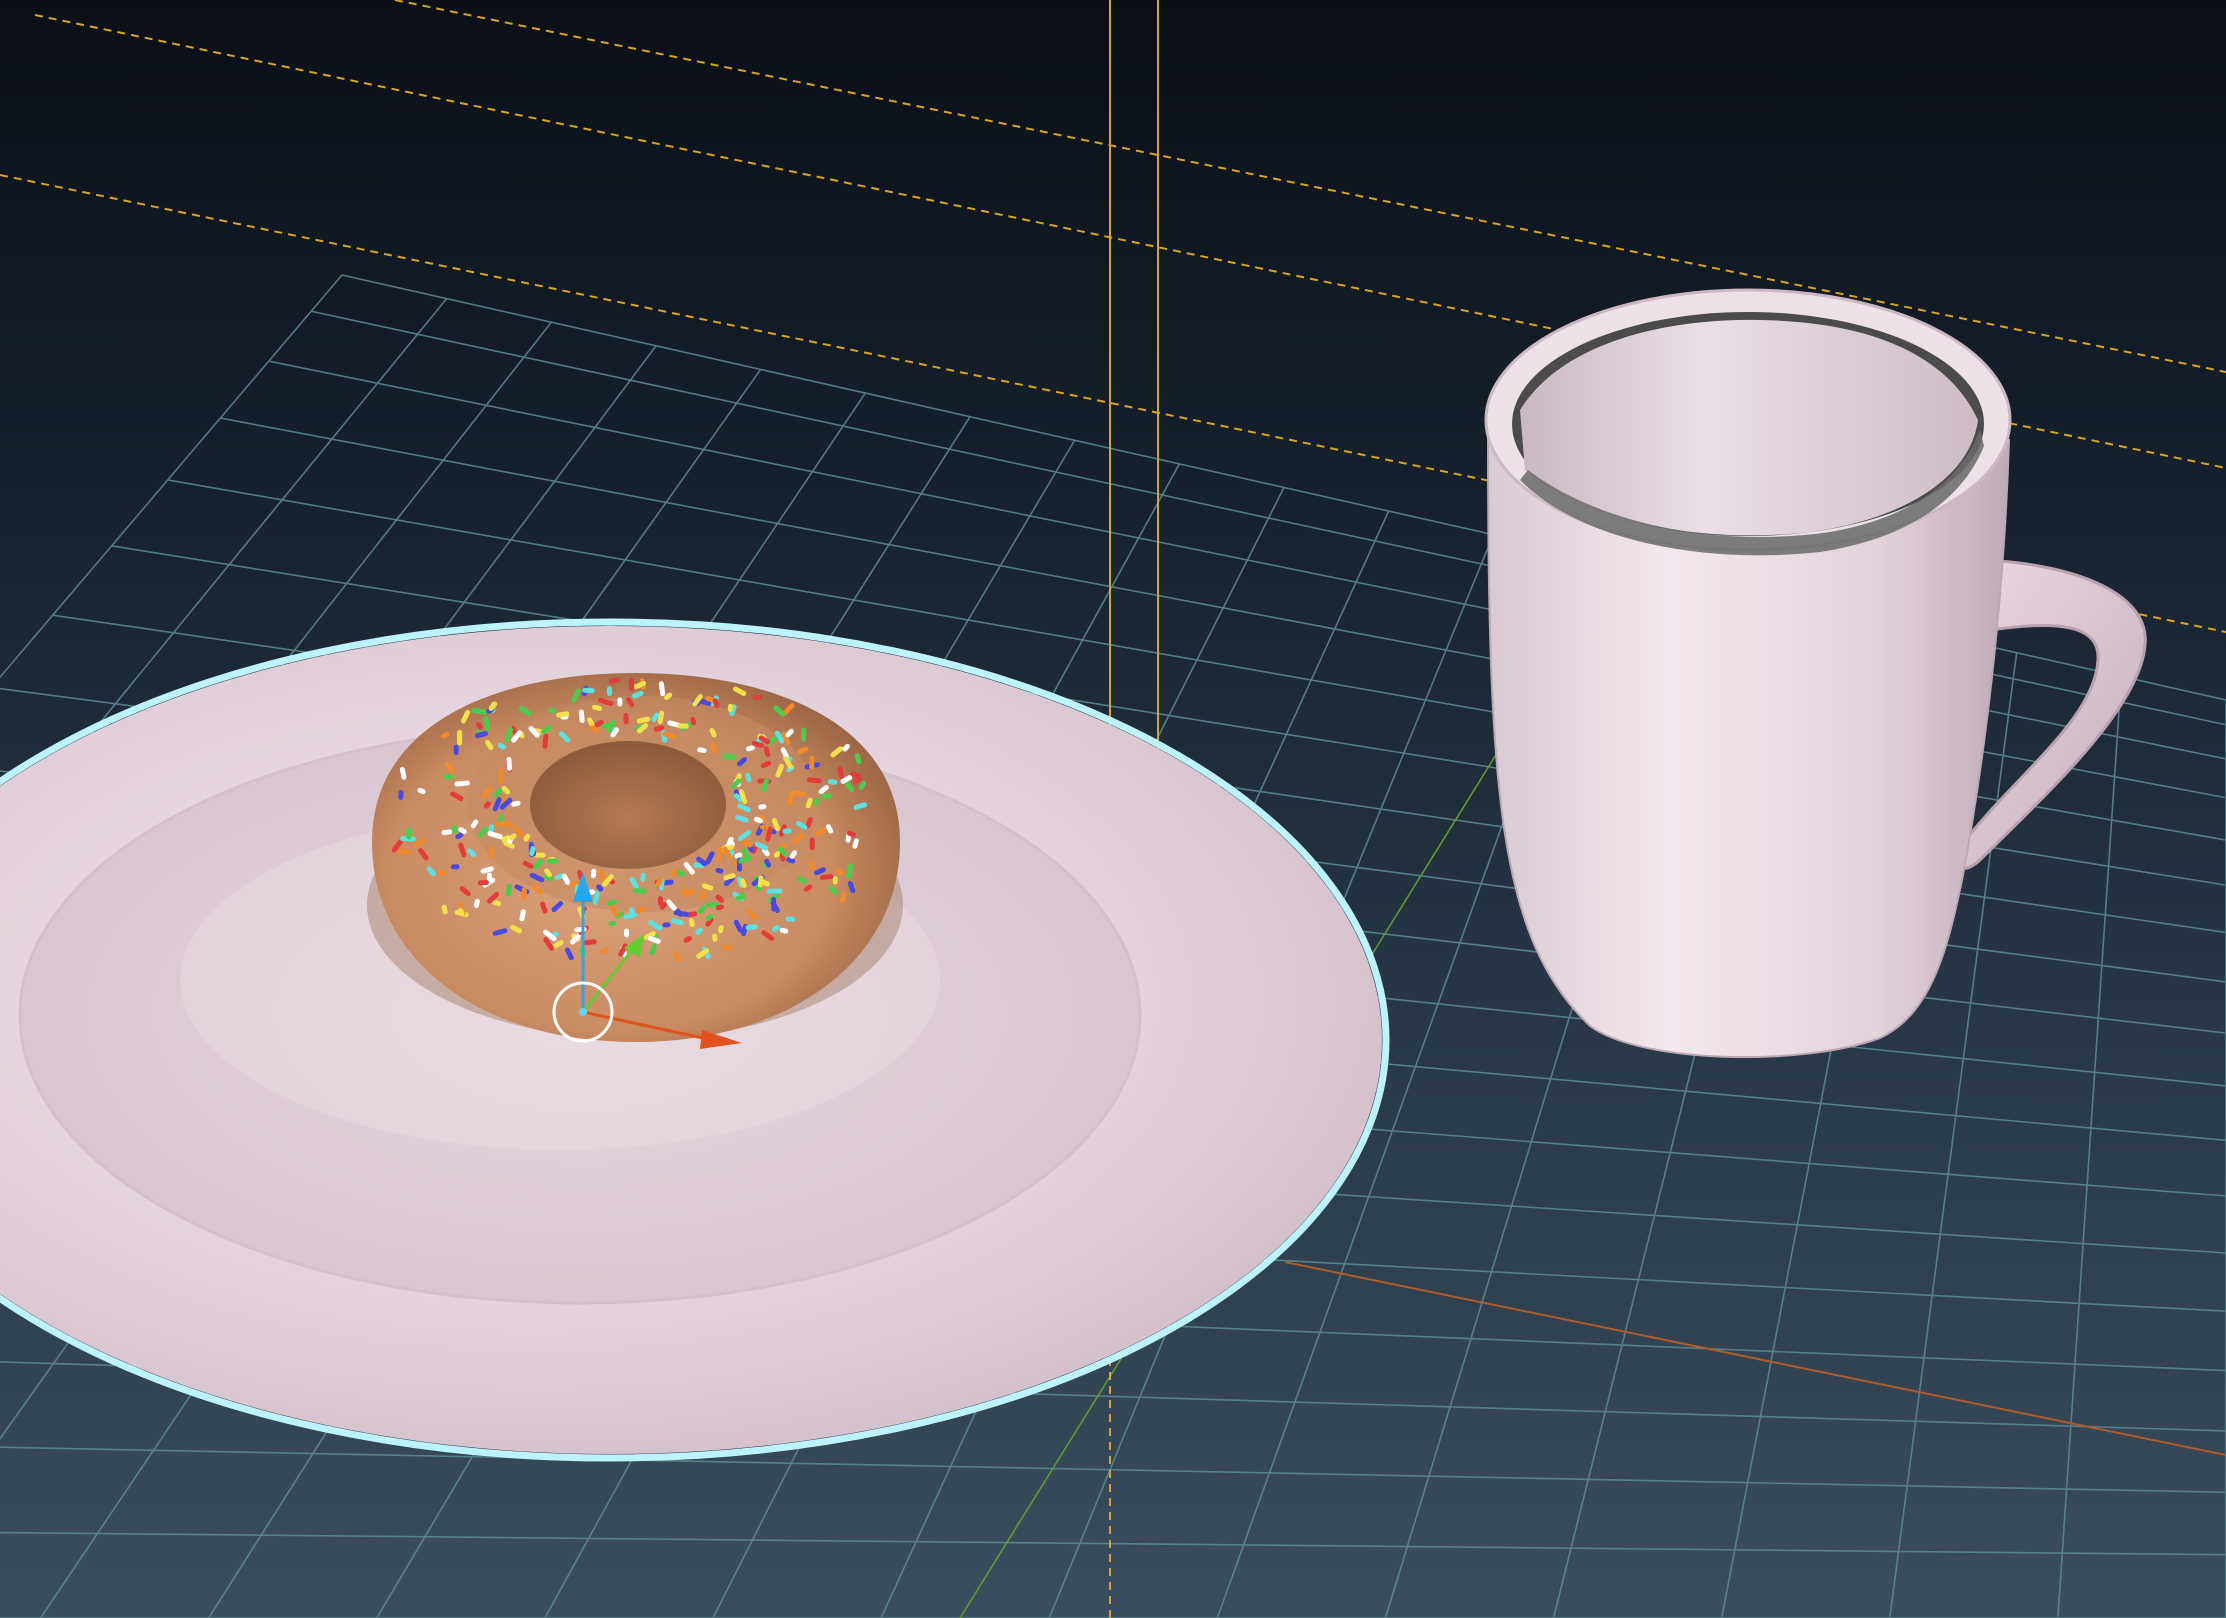 The height and width of the screenshot is (1618, 2226). What do you see at coordinates (583, 1012) in the screenshot?
I see `gizmo-pivot-dot` at bounding box center [583, 1012].